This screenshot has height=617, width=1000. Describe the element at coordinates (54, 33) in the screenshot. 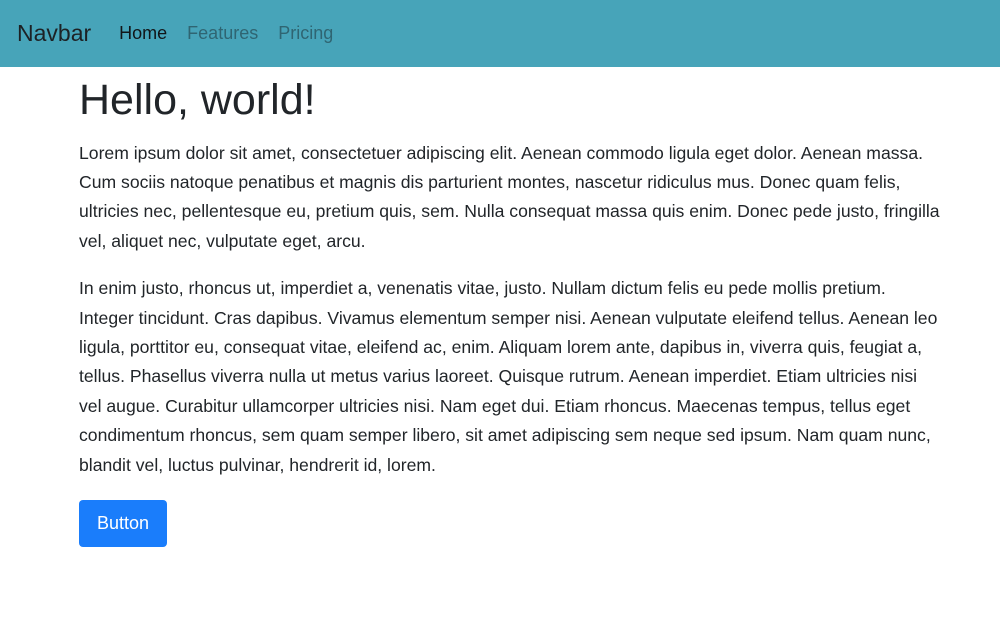

I see `navbar-brand: Navbar` at that location.